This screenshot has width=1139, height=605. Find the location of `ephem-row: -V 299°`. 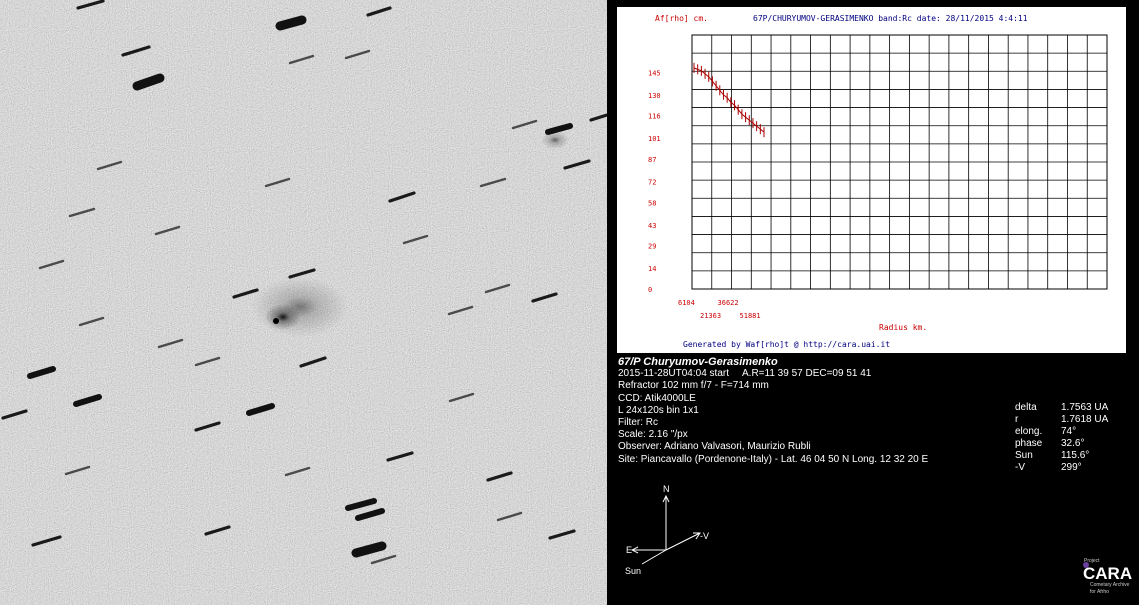

ephem-row: -V 299° is located at coordinates (1048, 467).